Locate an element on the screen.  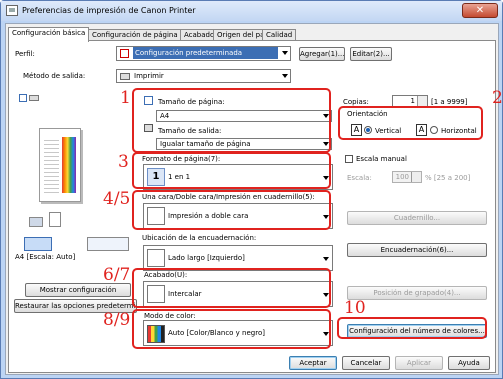
tab-basic-settings: Configuración básica is located at coordinates (49, 34).